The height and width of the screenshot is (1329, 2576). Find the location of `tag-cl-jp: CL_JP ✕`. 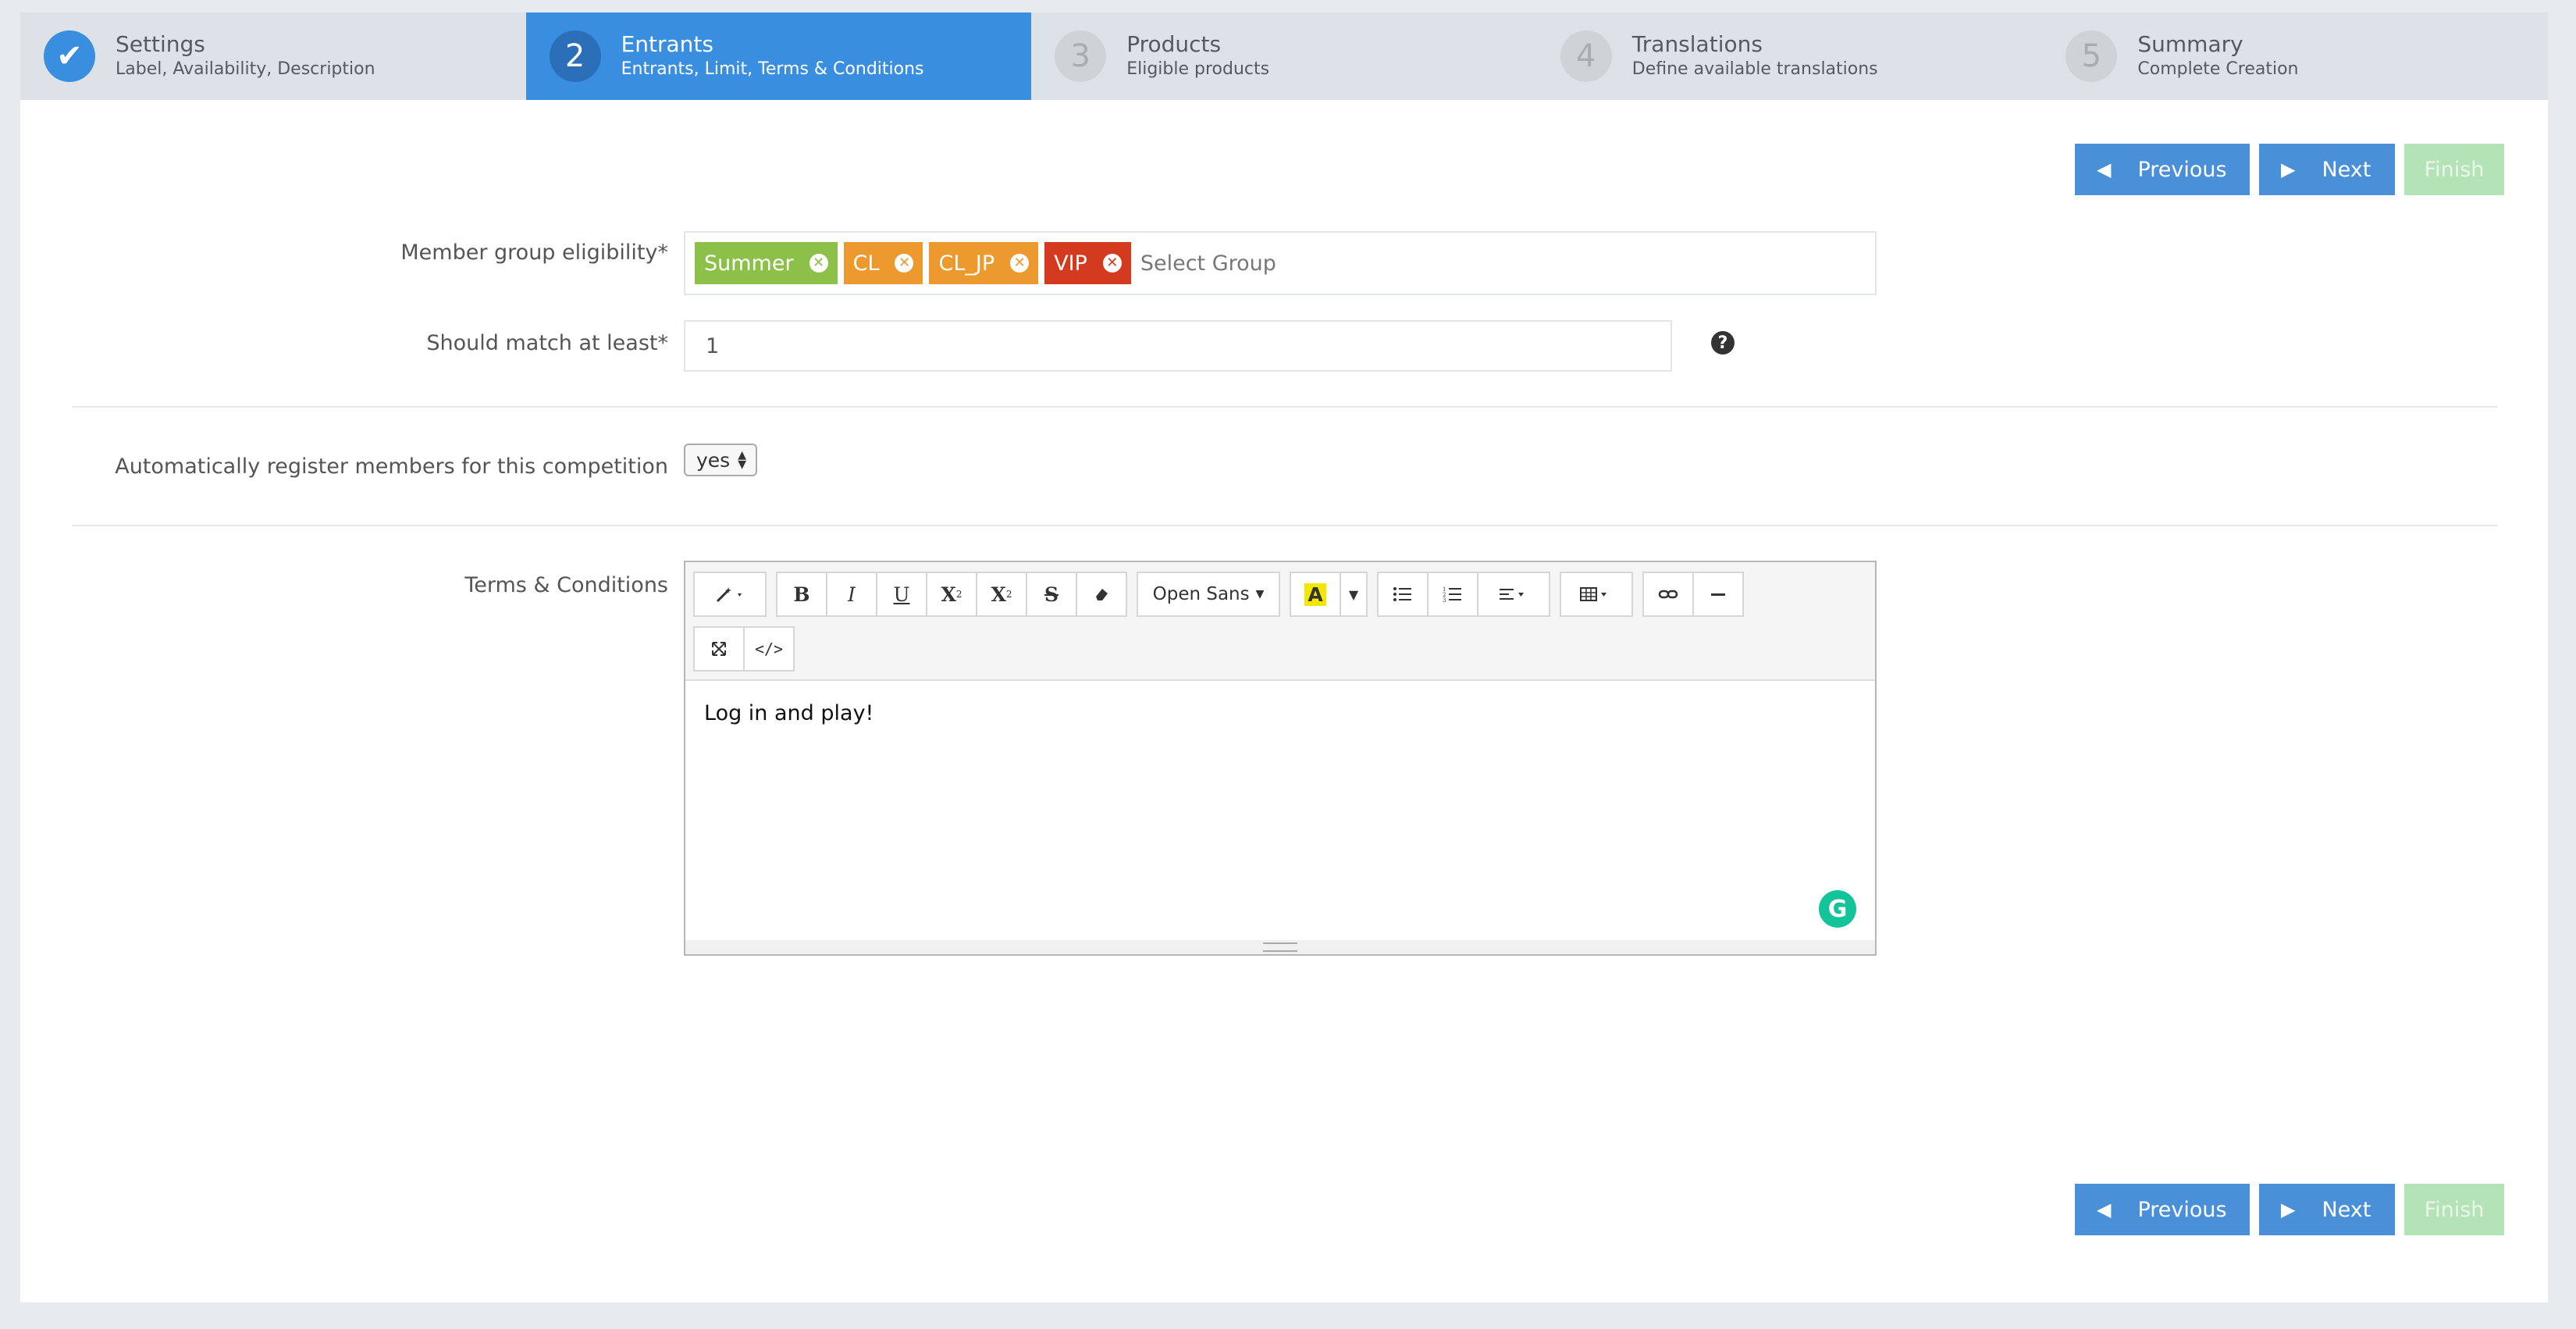

tag-cl-jp: CL_JP ✕ is located at coordinates (984, 263).